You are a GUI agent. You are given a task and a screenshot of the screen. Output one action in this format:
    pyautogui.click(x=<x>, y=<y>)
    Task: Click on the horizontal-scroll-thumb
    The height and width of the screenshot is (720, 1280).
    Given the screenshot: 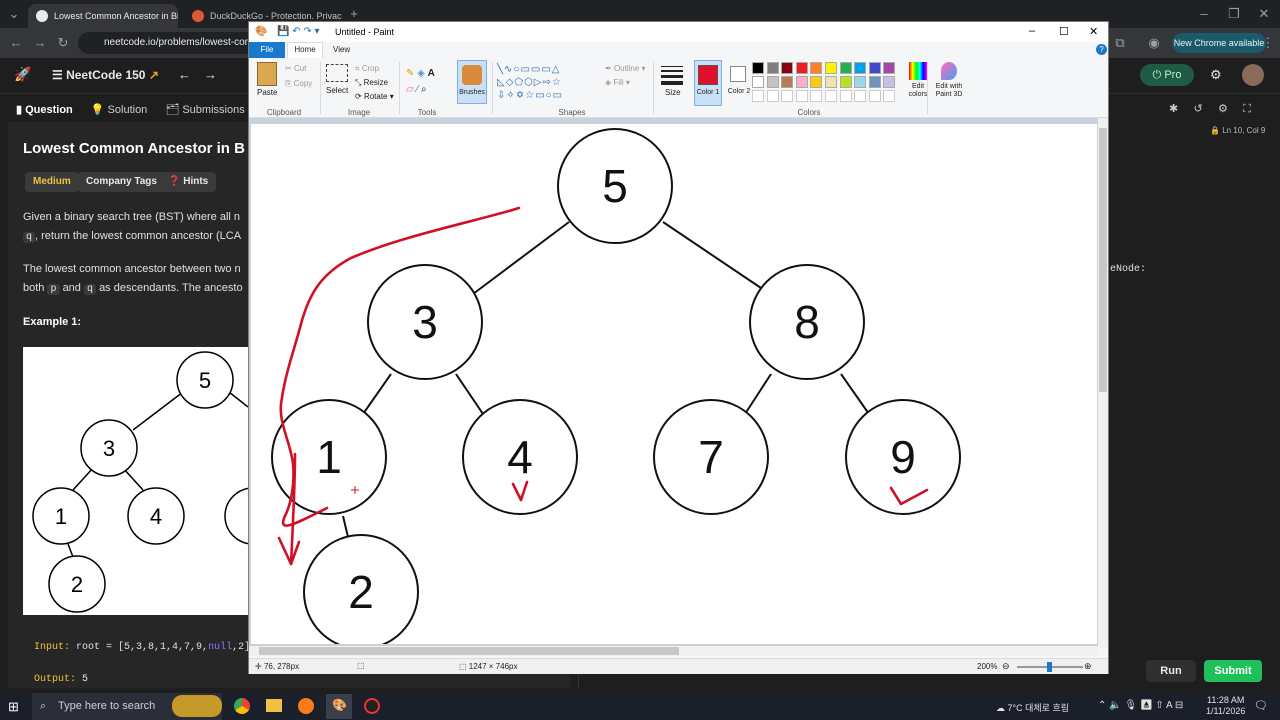 What is the action you would take?
    pyautogui.click(x=469, y=651)
    